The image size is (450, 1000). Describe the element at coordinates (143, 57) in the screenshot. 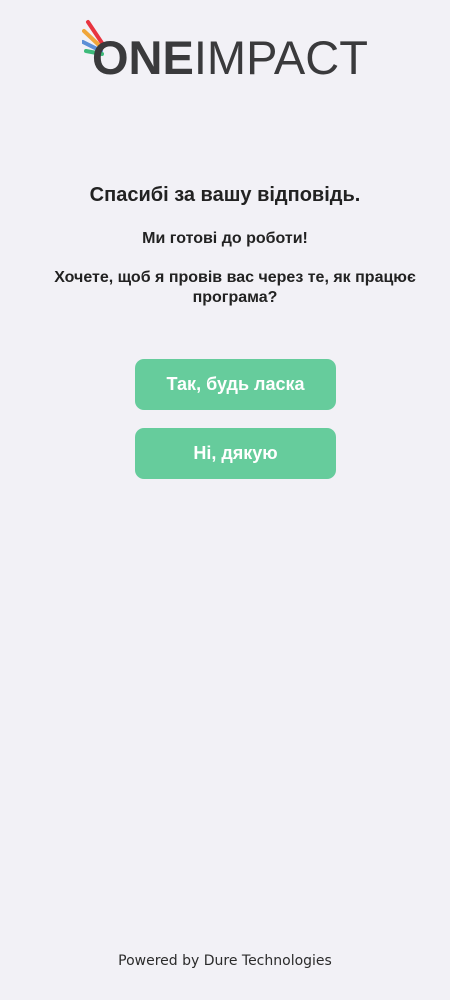

I see `logo-text-one: ONE` at that location.